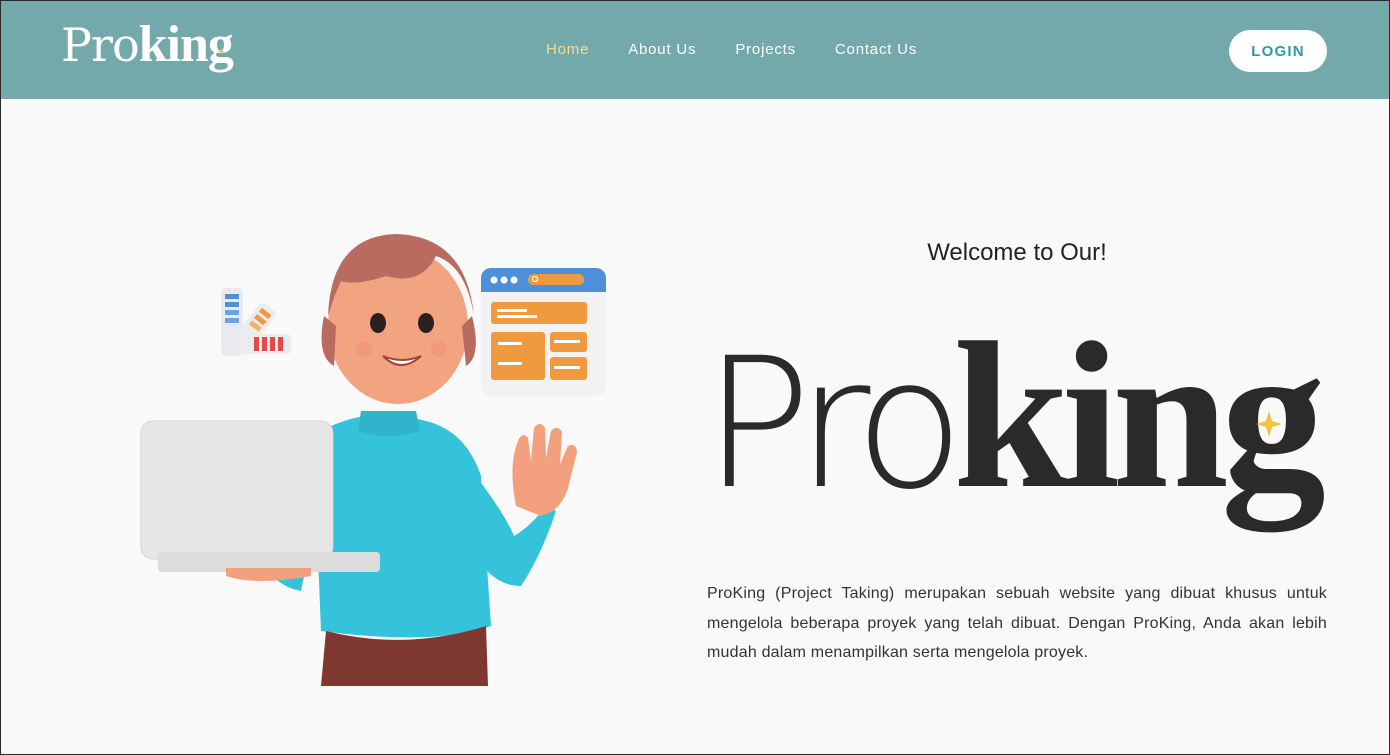  Describe the element at coordinates (876, 49) in the screenshot. I see `nav-contact-us: Contact Us` at that location.